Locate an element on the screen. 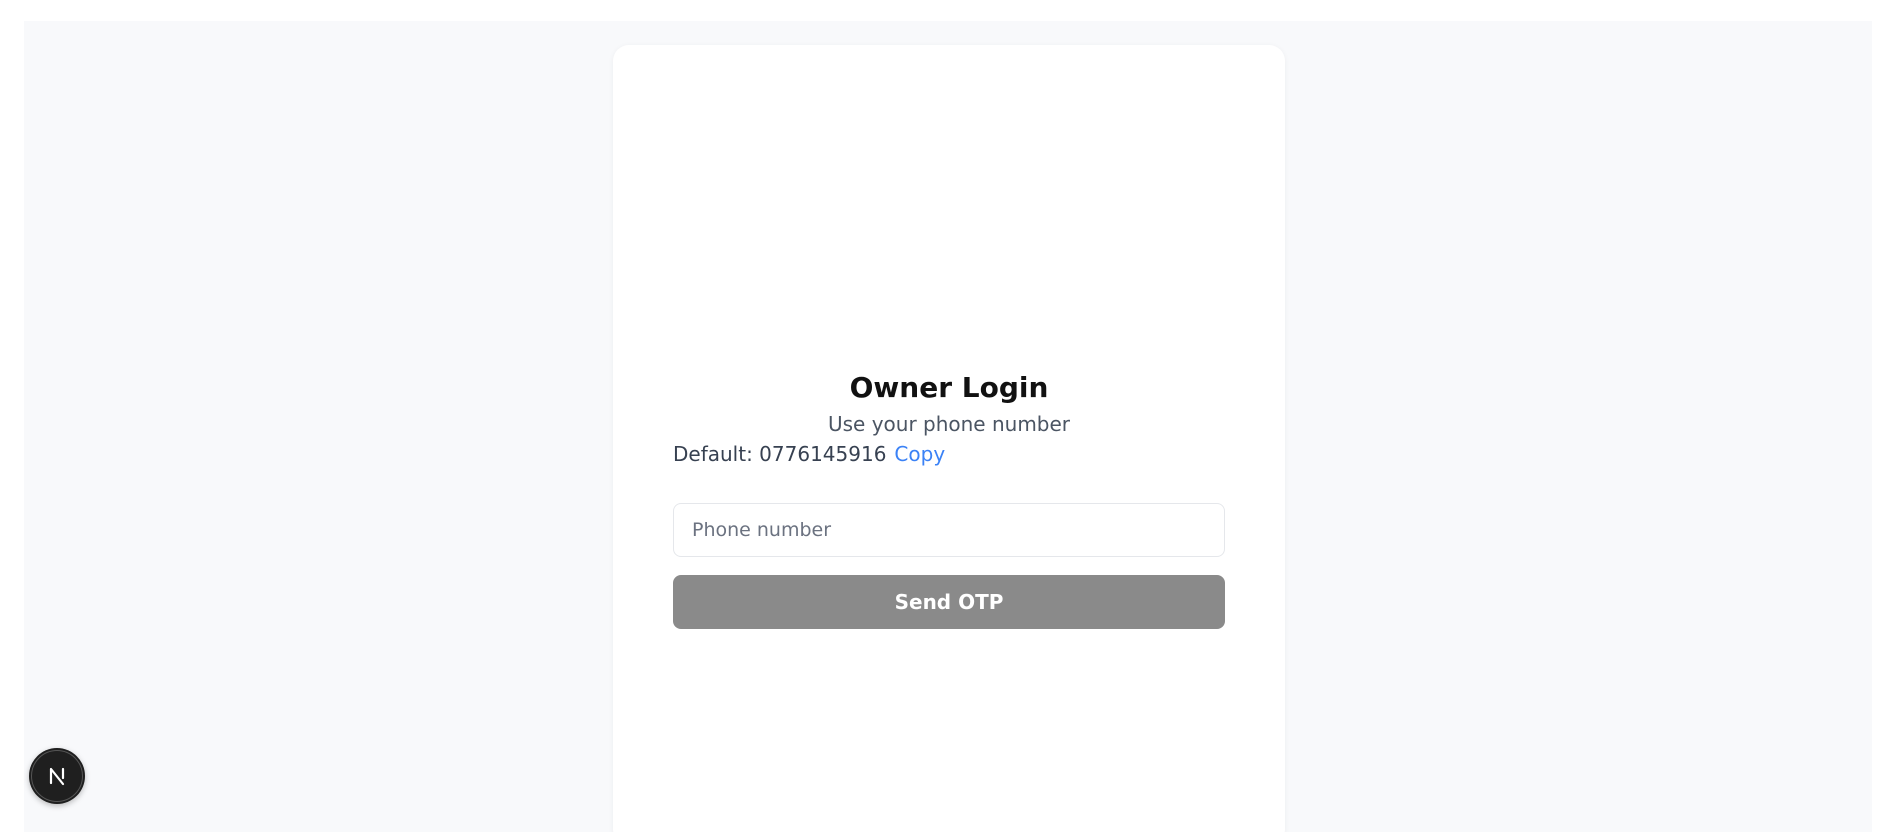 The height and width of the screenshot is (832, 1897). page-title: Owner Login is located at coordinates (949, 387).